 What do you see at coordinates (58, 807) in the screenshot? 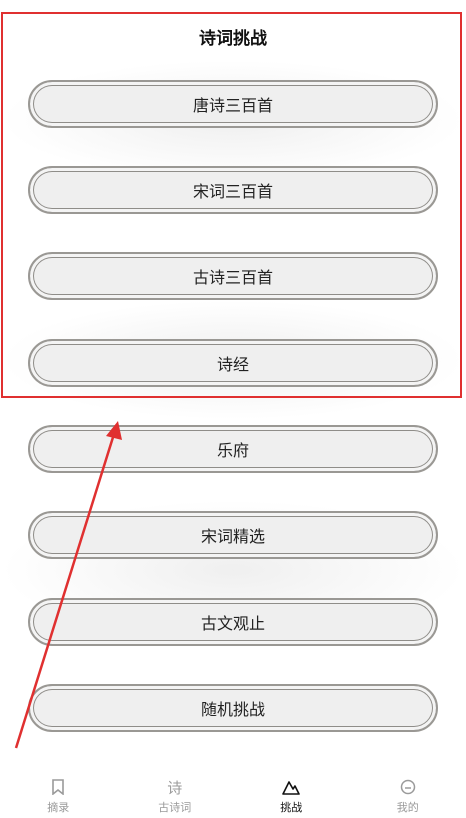
I see `tab-label: 摘录` at bounding box center [58, 807].